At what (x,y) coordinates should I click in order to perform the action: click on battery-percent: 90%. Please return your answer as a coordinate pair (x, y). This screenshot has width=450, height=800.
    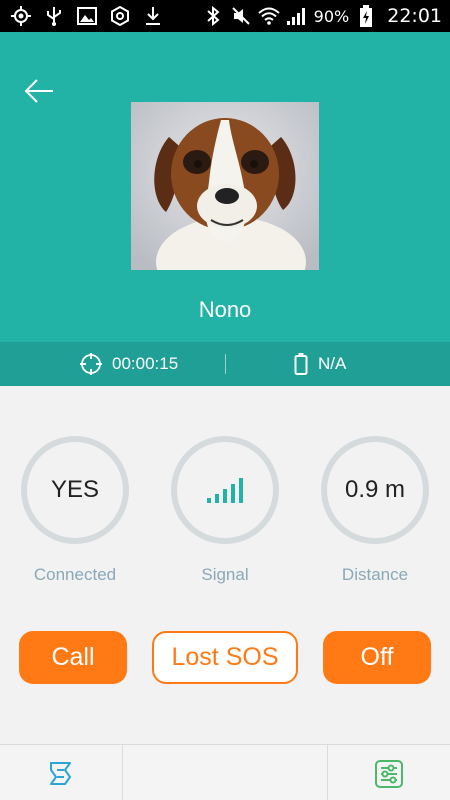
    Looking at the image, I should click on (331, 16).